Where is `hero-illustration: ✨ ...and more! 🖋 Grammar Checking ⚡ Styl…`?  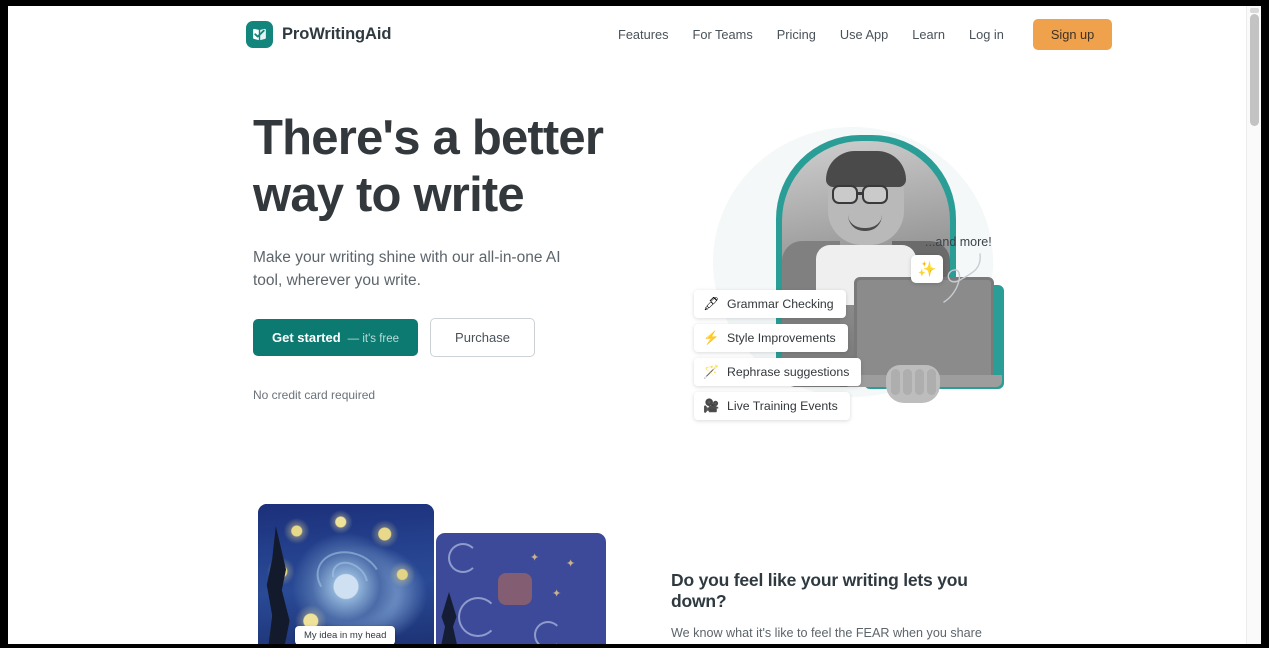
hero-illustration: ✨ ...and more! 🖋 Grammar Checking ⚡ Styl… is located at coordinates (848, 277).